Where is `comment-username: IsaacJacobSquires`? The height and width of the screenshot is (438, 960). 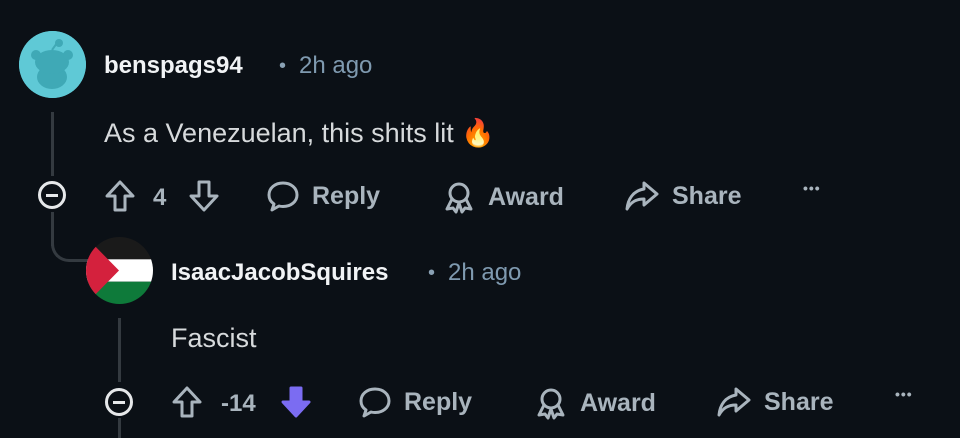 comment-username: IsaacJacobSquires is located at coordinates (279, 273).